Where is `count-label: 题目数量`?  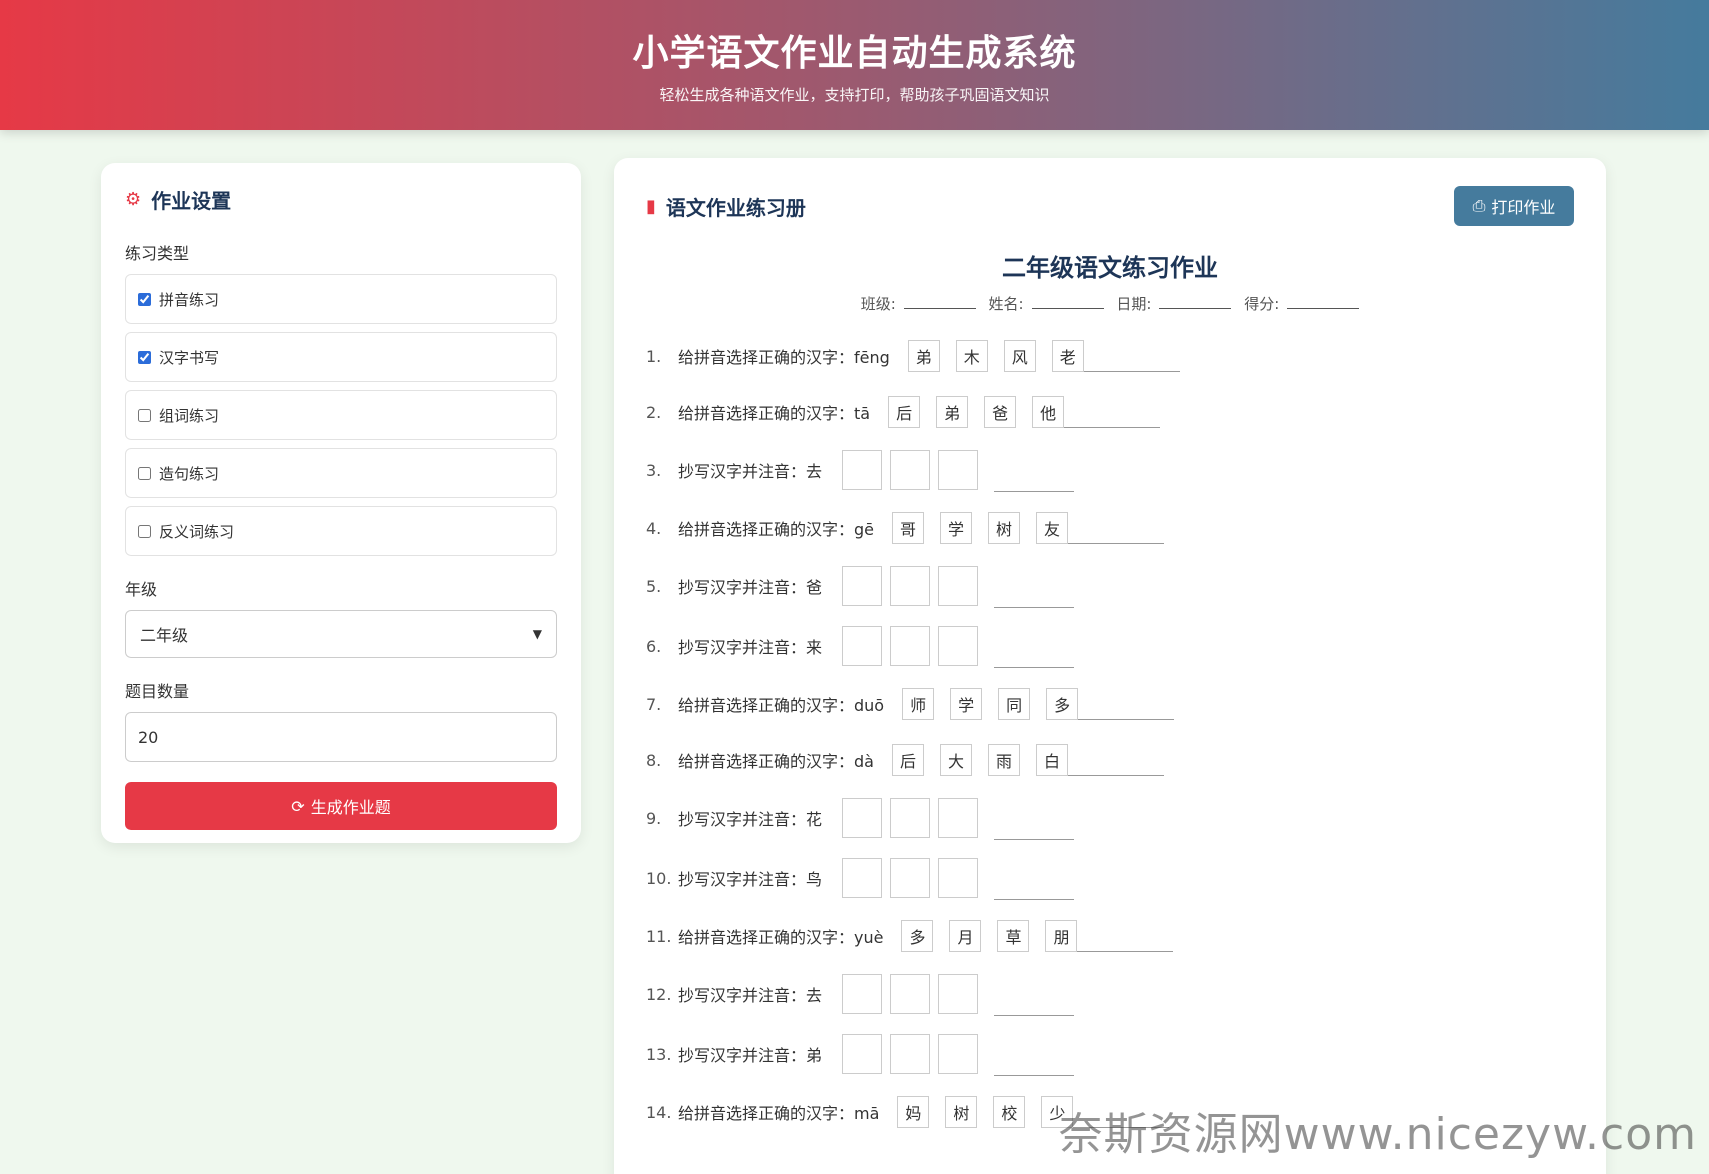
count-label: 题目数量 is located at coordinates (157, 691).